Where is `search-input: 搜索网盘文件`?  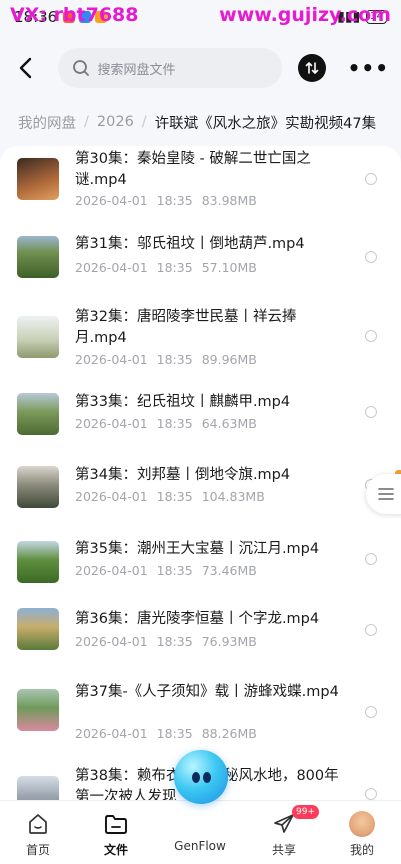 search-input: 搜索网盘文件 is located at coordinates (170, 68).